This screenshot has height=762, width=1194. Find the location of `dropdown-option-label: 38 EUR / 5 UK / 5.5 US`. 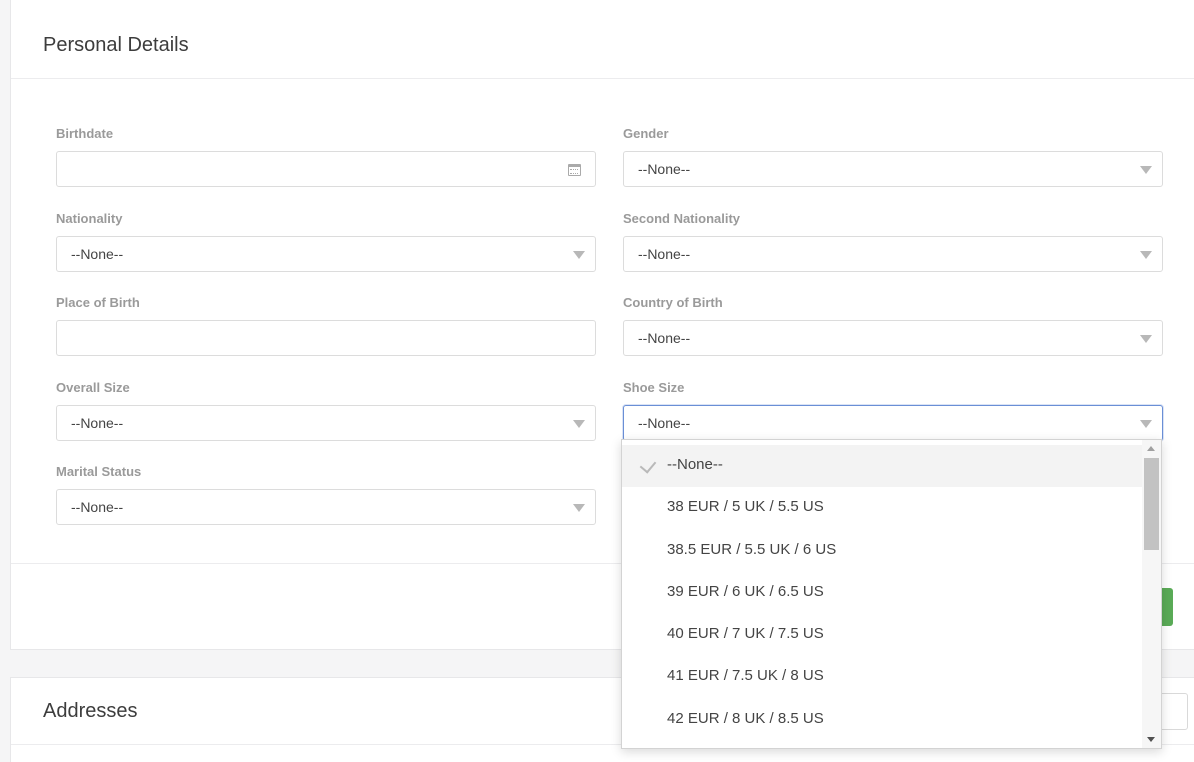

dropdown-option-label: 38 EUR / 5 UK / 5.5 US is located at coordinates (745, 506).